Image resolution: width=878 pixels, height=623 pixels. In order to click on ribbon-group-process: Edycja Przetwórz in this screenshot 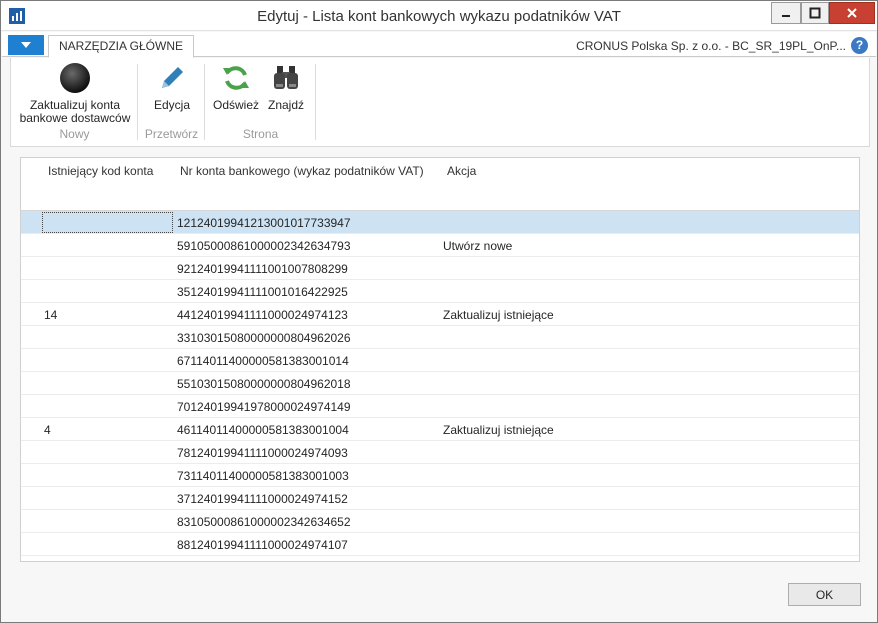, I will do `click(171, 102)`.